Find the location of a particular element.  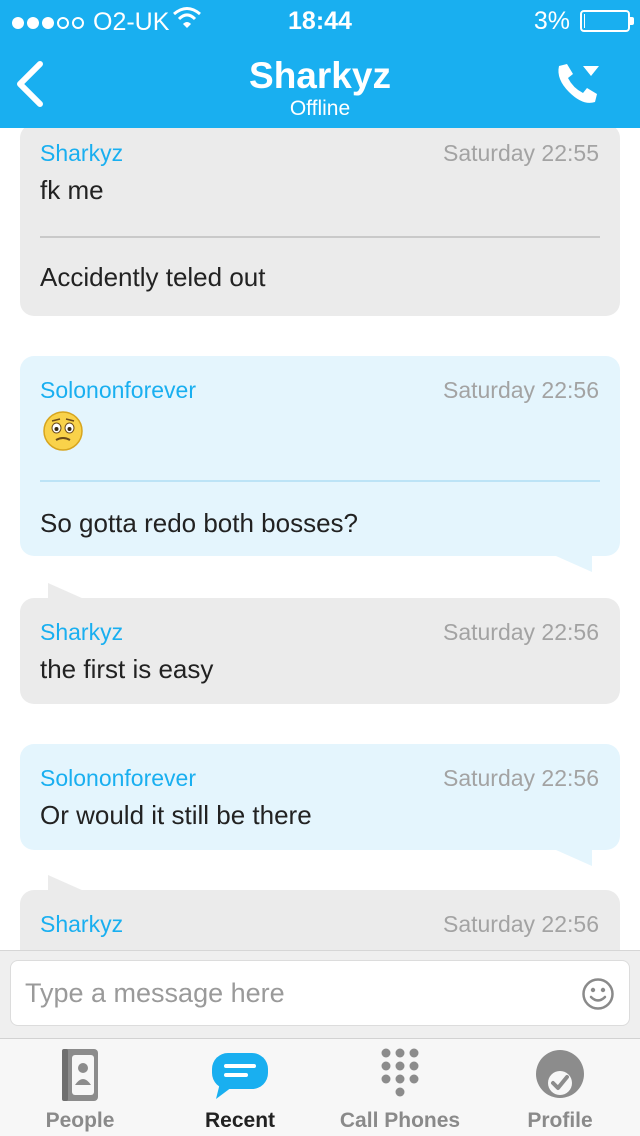

tab-profile: Profile is located at coordinates (560, 1087).